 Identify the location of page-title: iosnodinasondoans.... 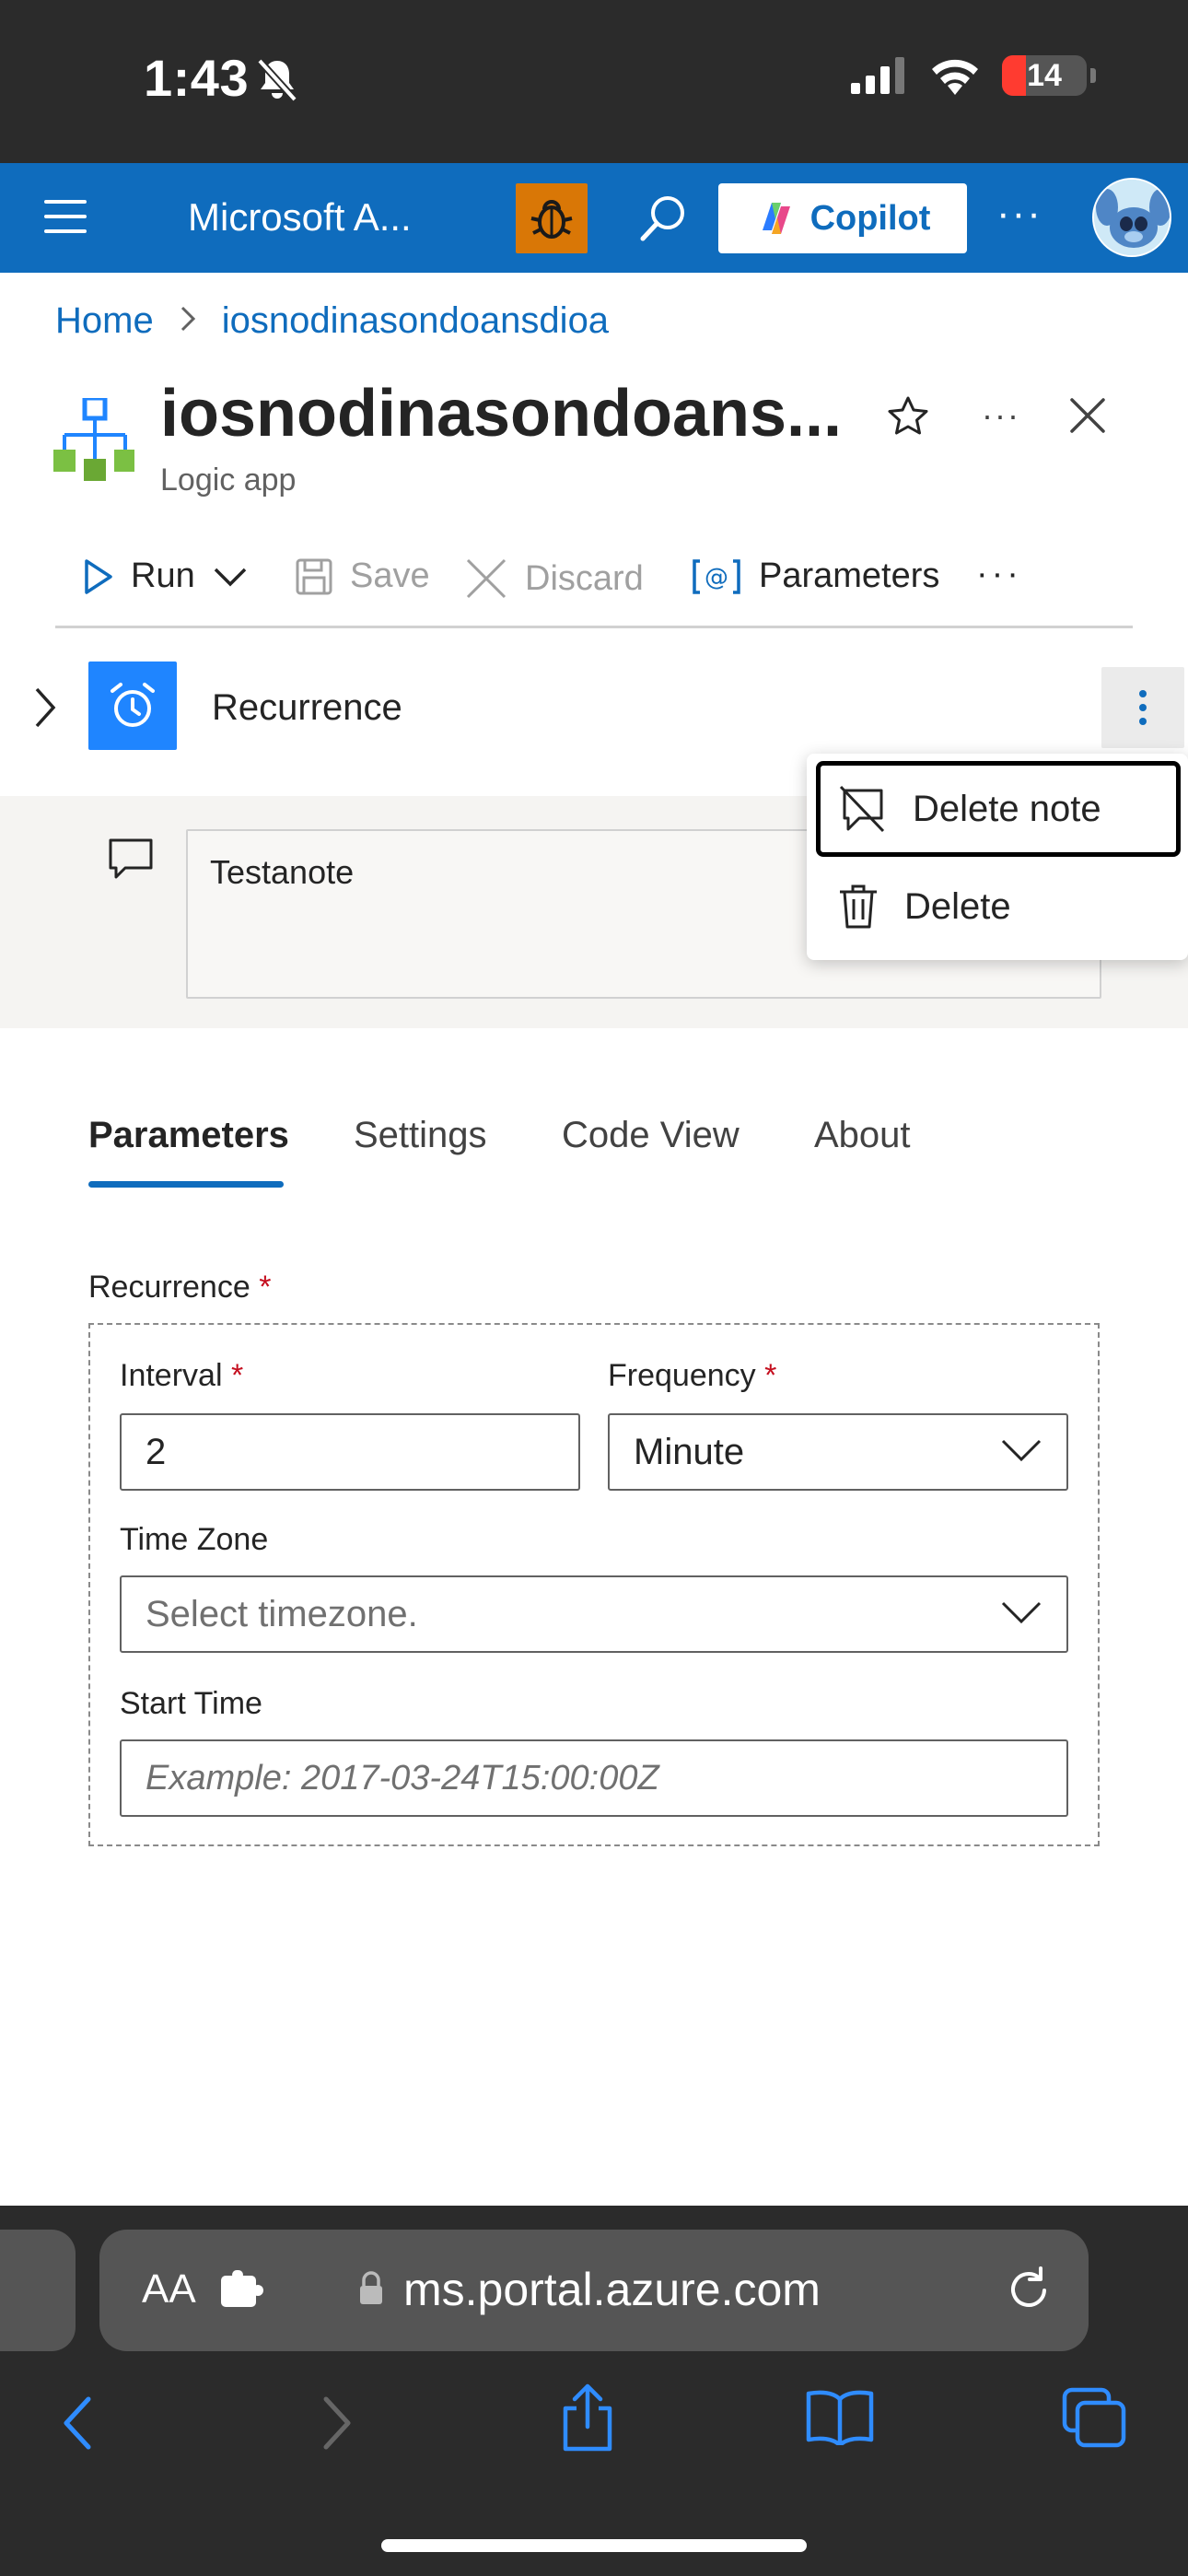
(502, 414).